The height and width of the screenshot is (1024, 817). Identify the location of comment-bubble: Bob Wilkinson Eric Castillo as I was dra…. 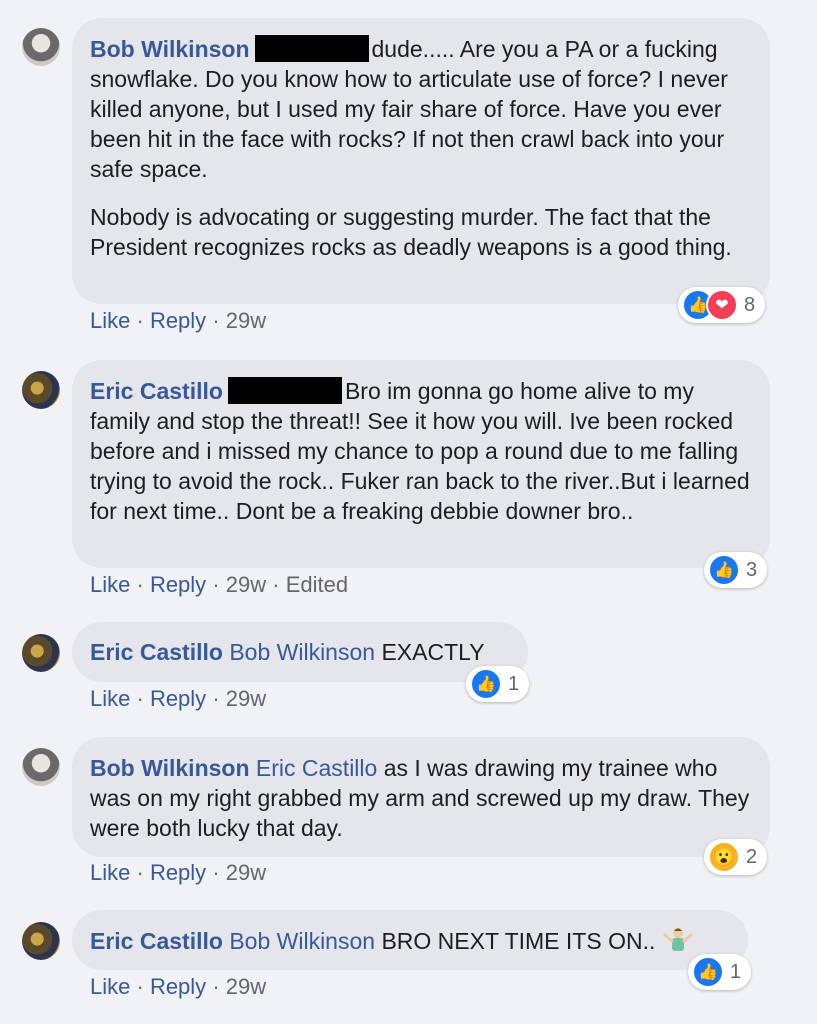
(421, 797).